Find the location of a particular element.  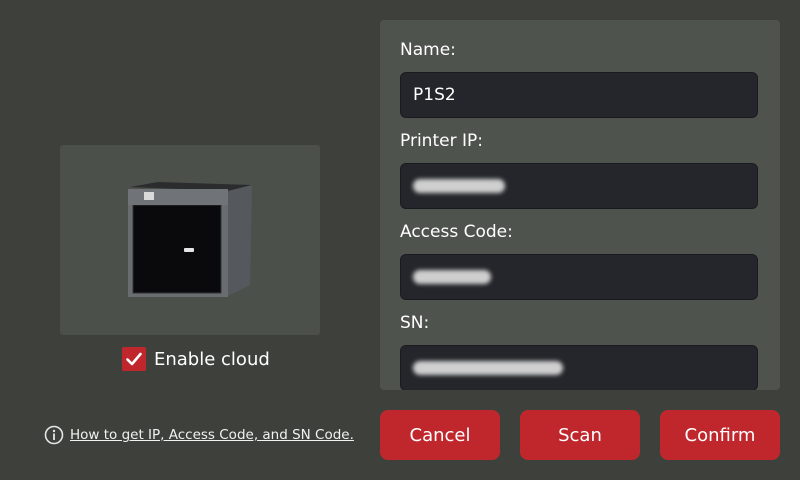

help-row: How to get IP, Access Code, and SN Code. is located at coordinates (199, 435).